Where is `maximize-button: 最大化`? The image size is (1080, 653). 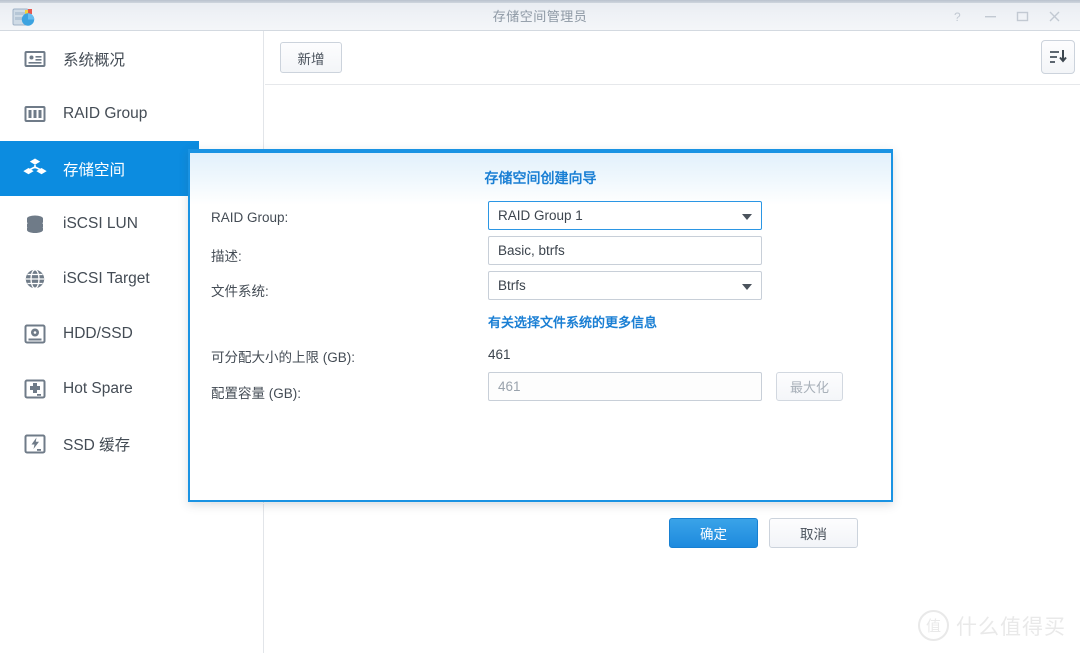 maximize-button: 最大化 is located at coordinates (809, 386).